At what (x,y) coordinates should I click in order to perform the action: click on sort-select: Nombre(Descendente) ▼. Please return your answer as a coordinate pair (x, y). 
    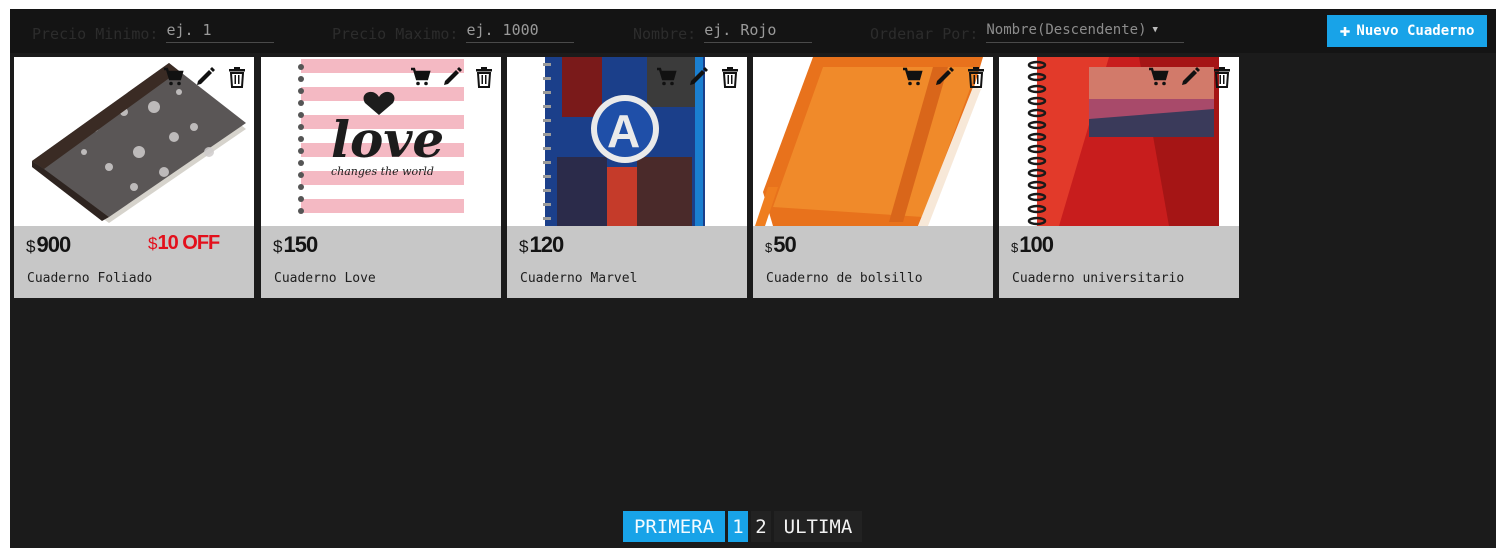
    Looking at the image, I should click on (1085, 32).